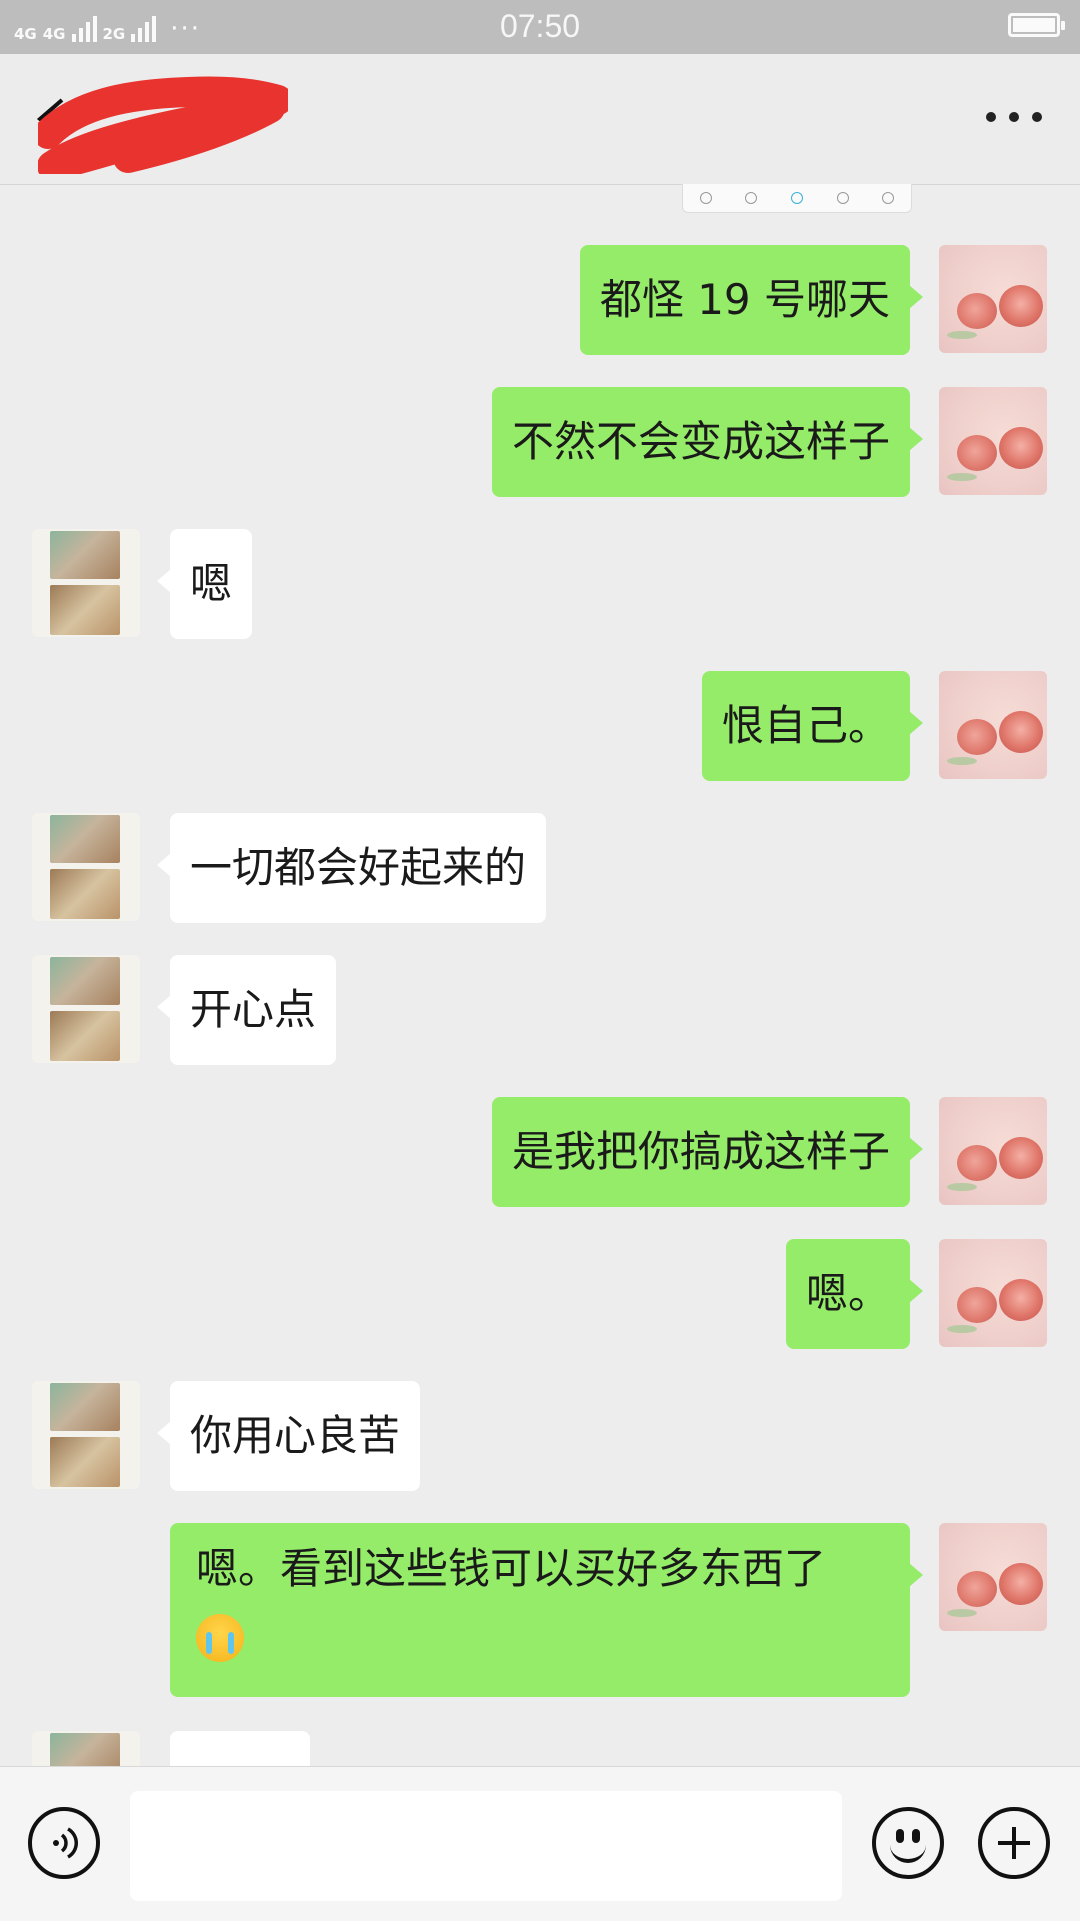 The width and height of the screenshot is (1080, 1921). Describe the element at coordinates (540, 726) in the screenshot. I see `message-row-outgoing: 恨自己。` at that location.